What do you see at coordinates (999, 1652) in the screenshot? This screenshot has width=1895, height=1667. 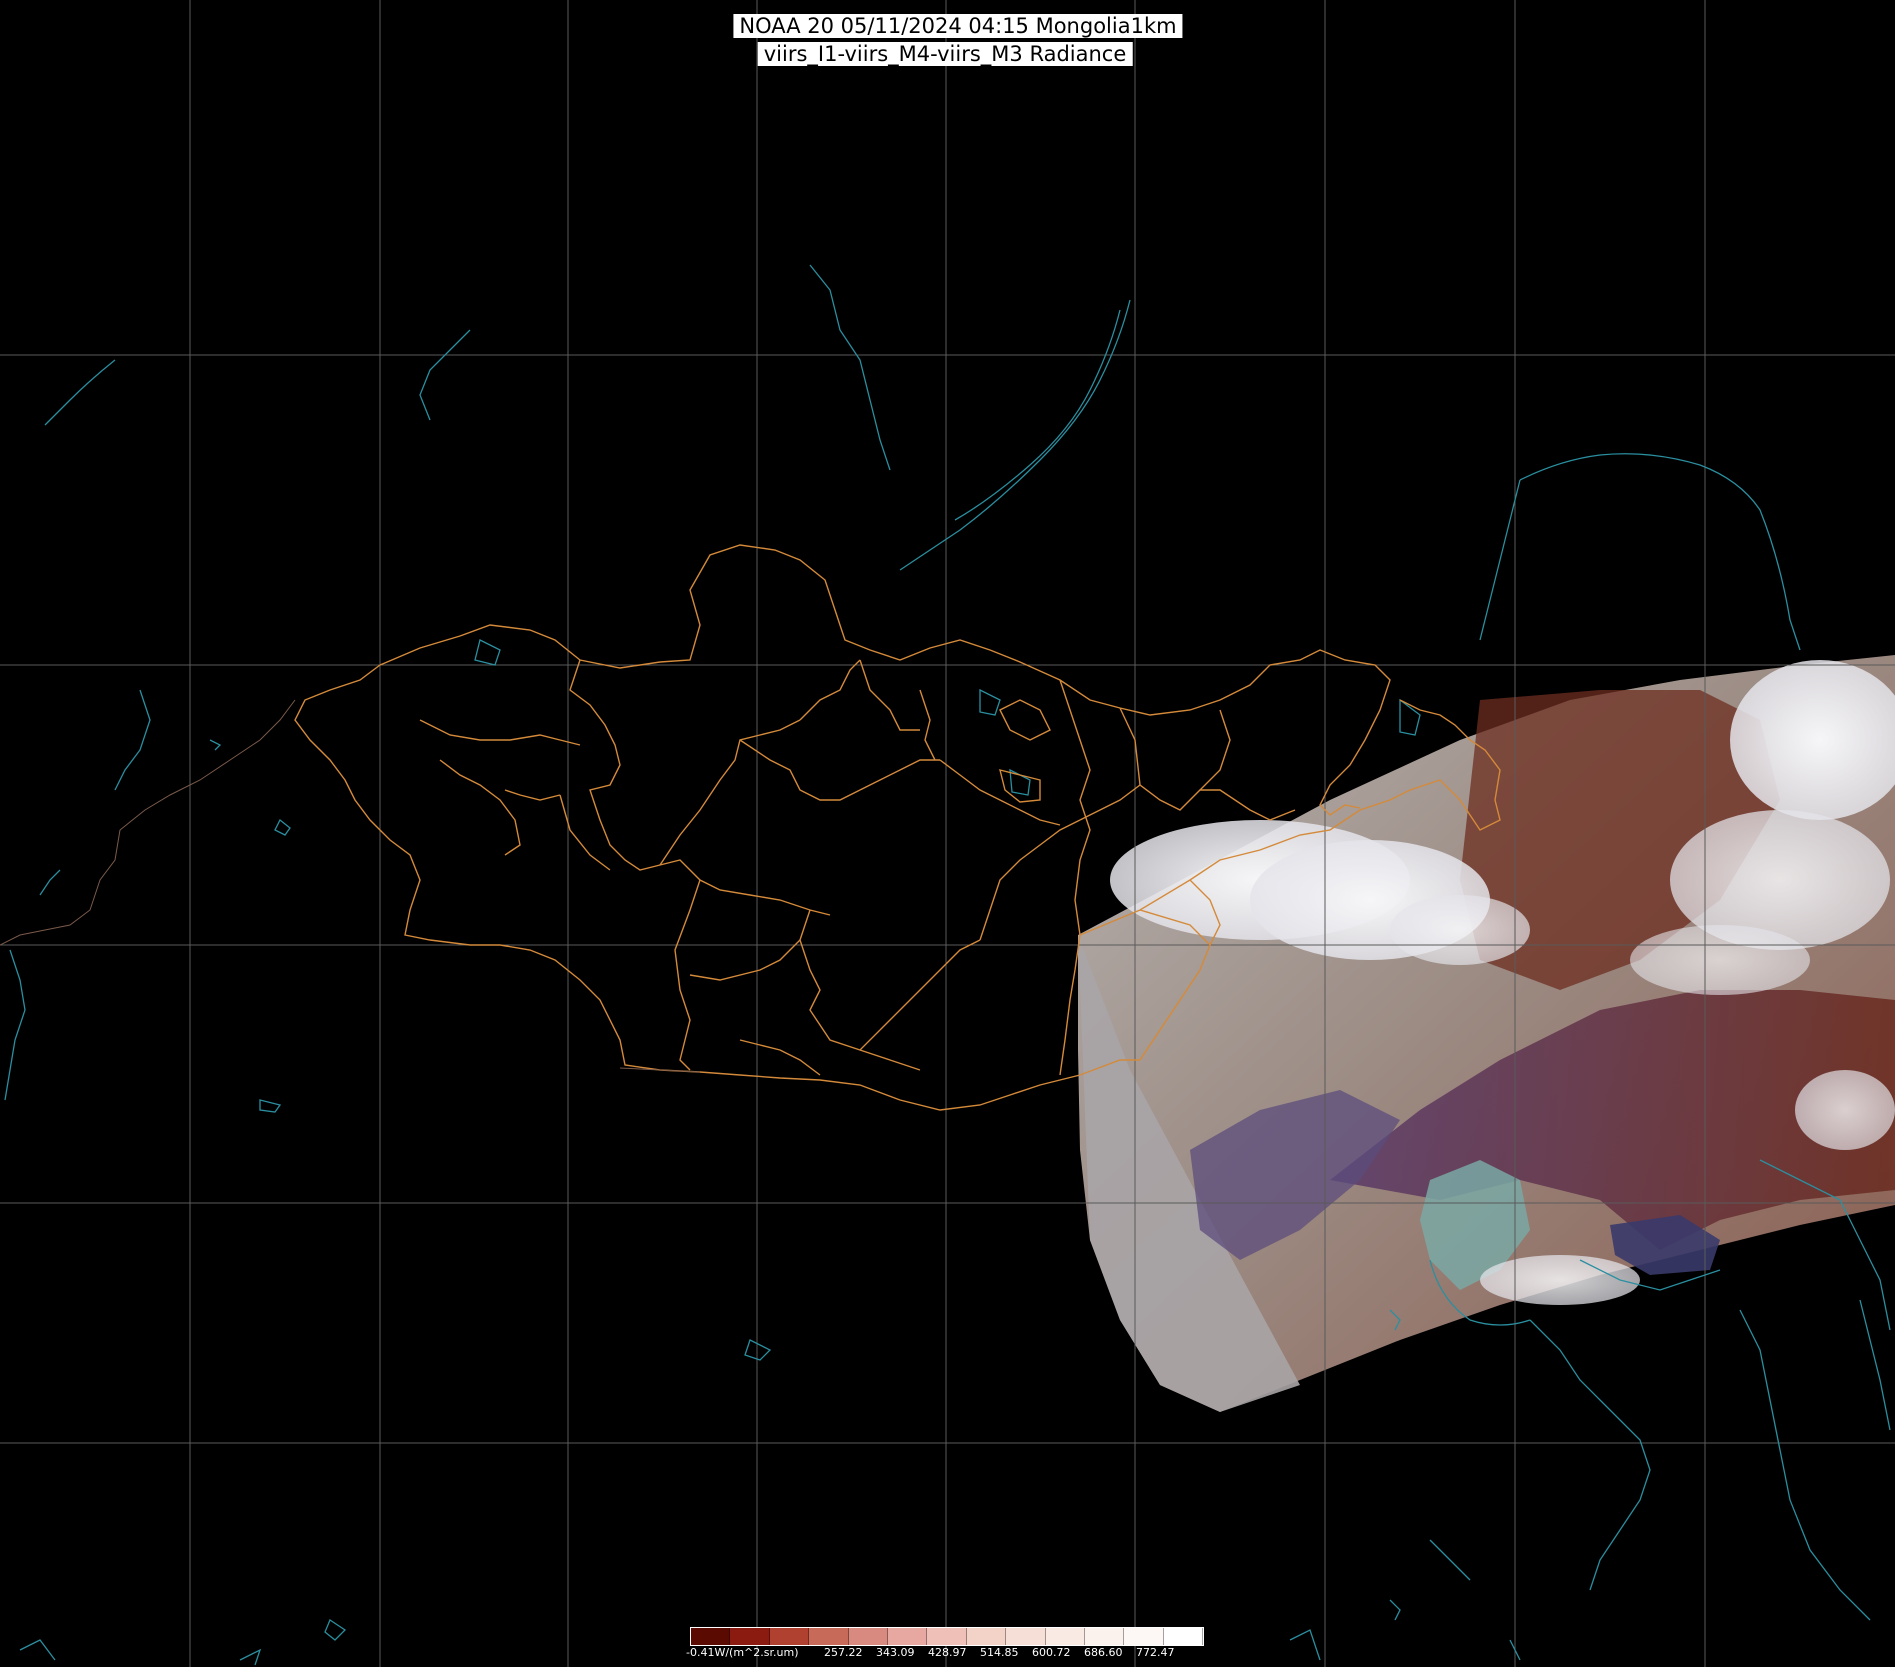 I see `colorbar-tick-label: 514.85` at bounding box center [999, 1652].